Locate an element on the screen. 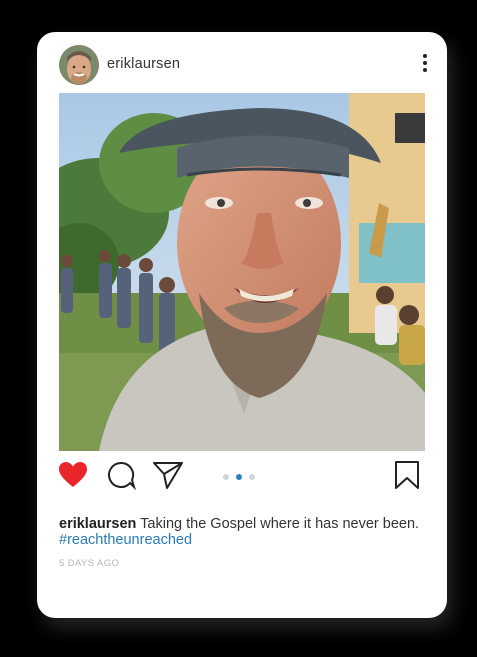 This screenshot has width=477, height=657. action-bar is located at coordinates (242, 477).